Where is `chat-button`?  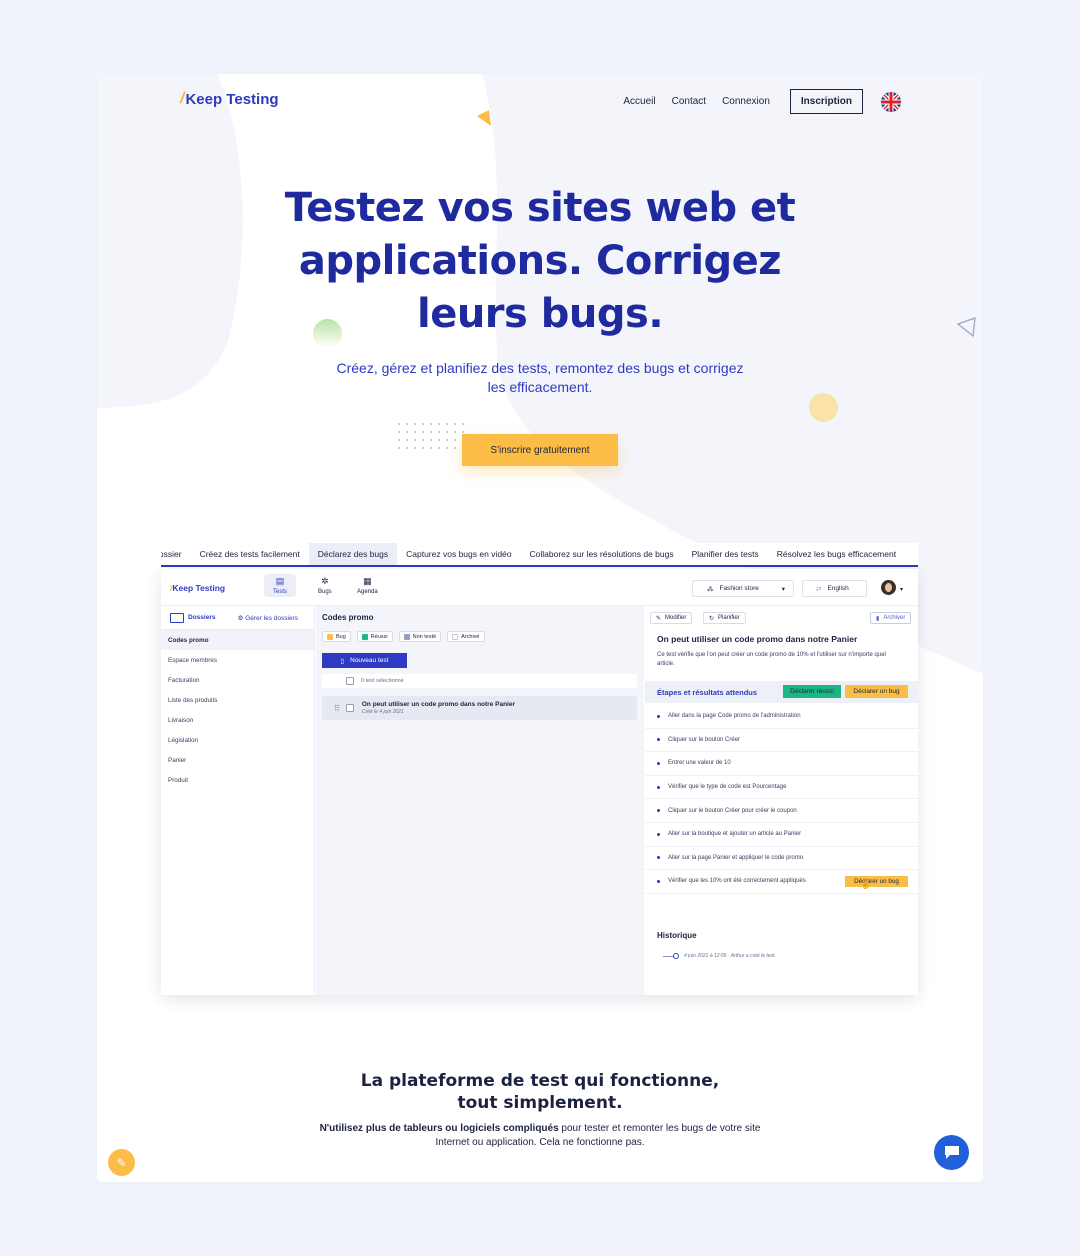
chat-button is located at coordinates (951, 1152).